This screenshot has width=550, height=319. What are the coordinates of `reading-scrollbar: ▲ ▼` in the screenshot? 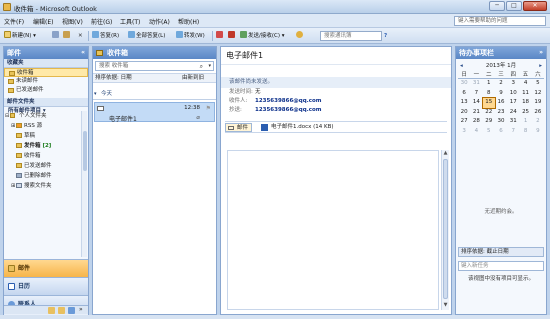 It's located at (445, 230).